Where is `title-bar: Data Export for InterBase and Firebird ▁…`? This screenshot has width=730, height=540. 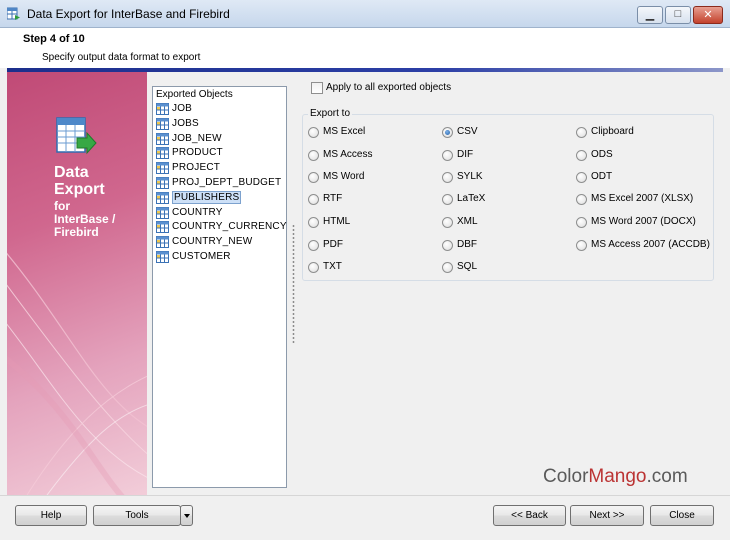 title-bar: Data Export for InterBase and Firebird ▁… is located at coordinates (365, 14).